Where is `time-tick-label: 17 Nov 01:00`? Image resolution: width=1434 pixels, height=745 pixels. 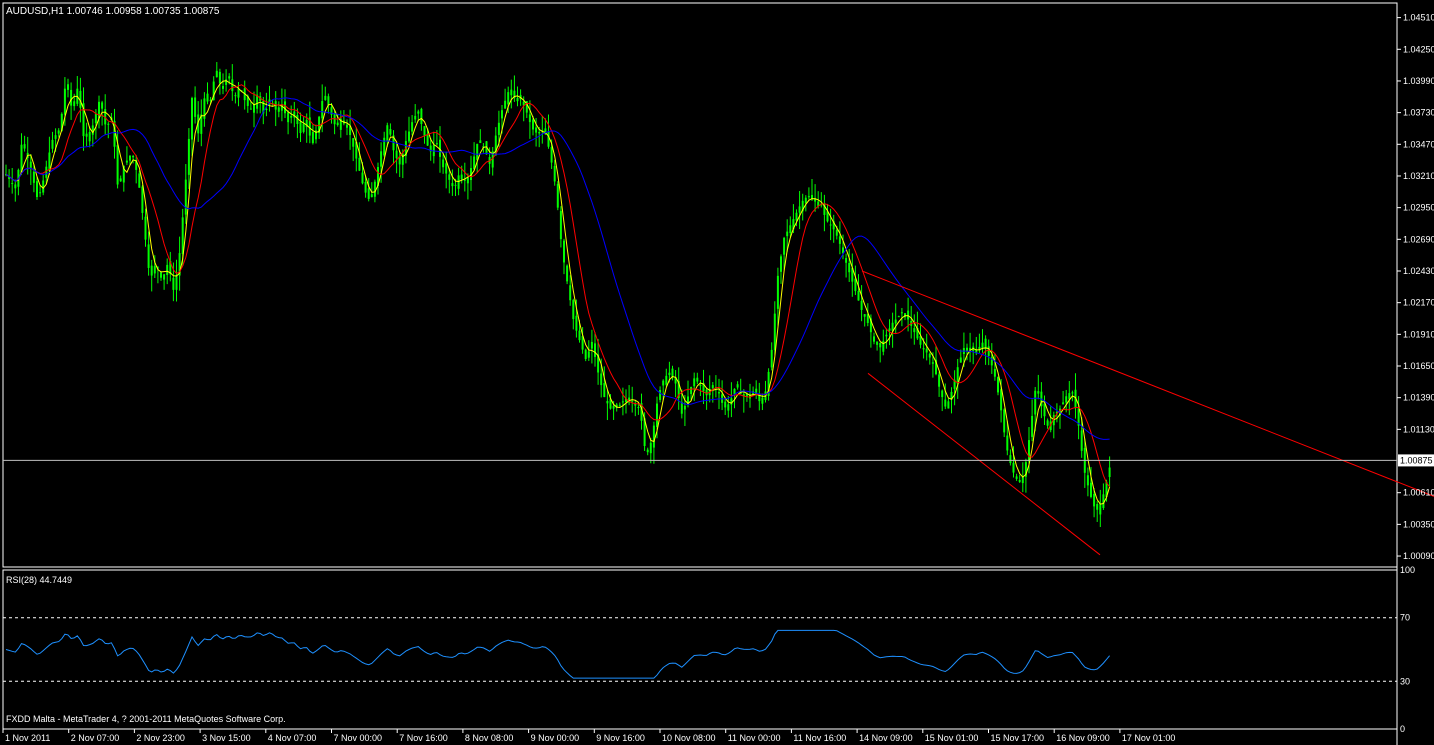
time-tick-label: 17 Nov 01:00 is located at coordinates (1149, 738).